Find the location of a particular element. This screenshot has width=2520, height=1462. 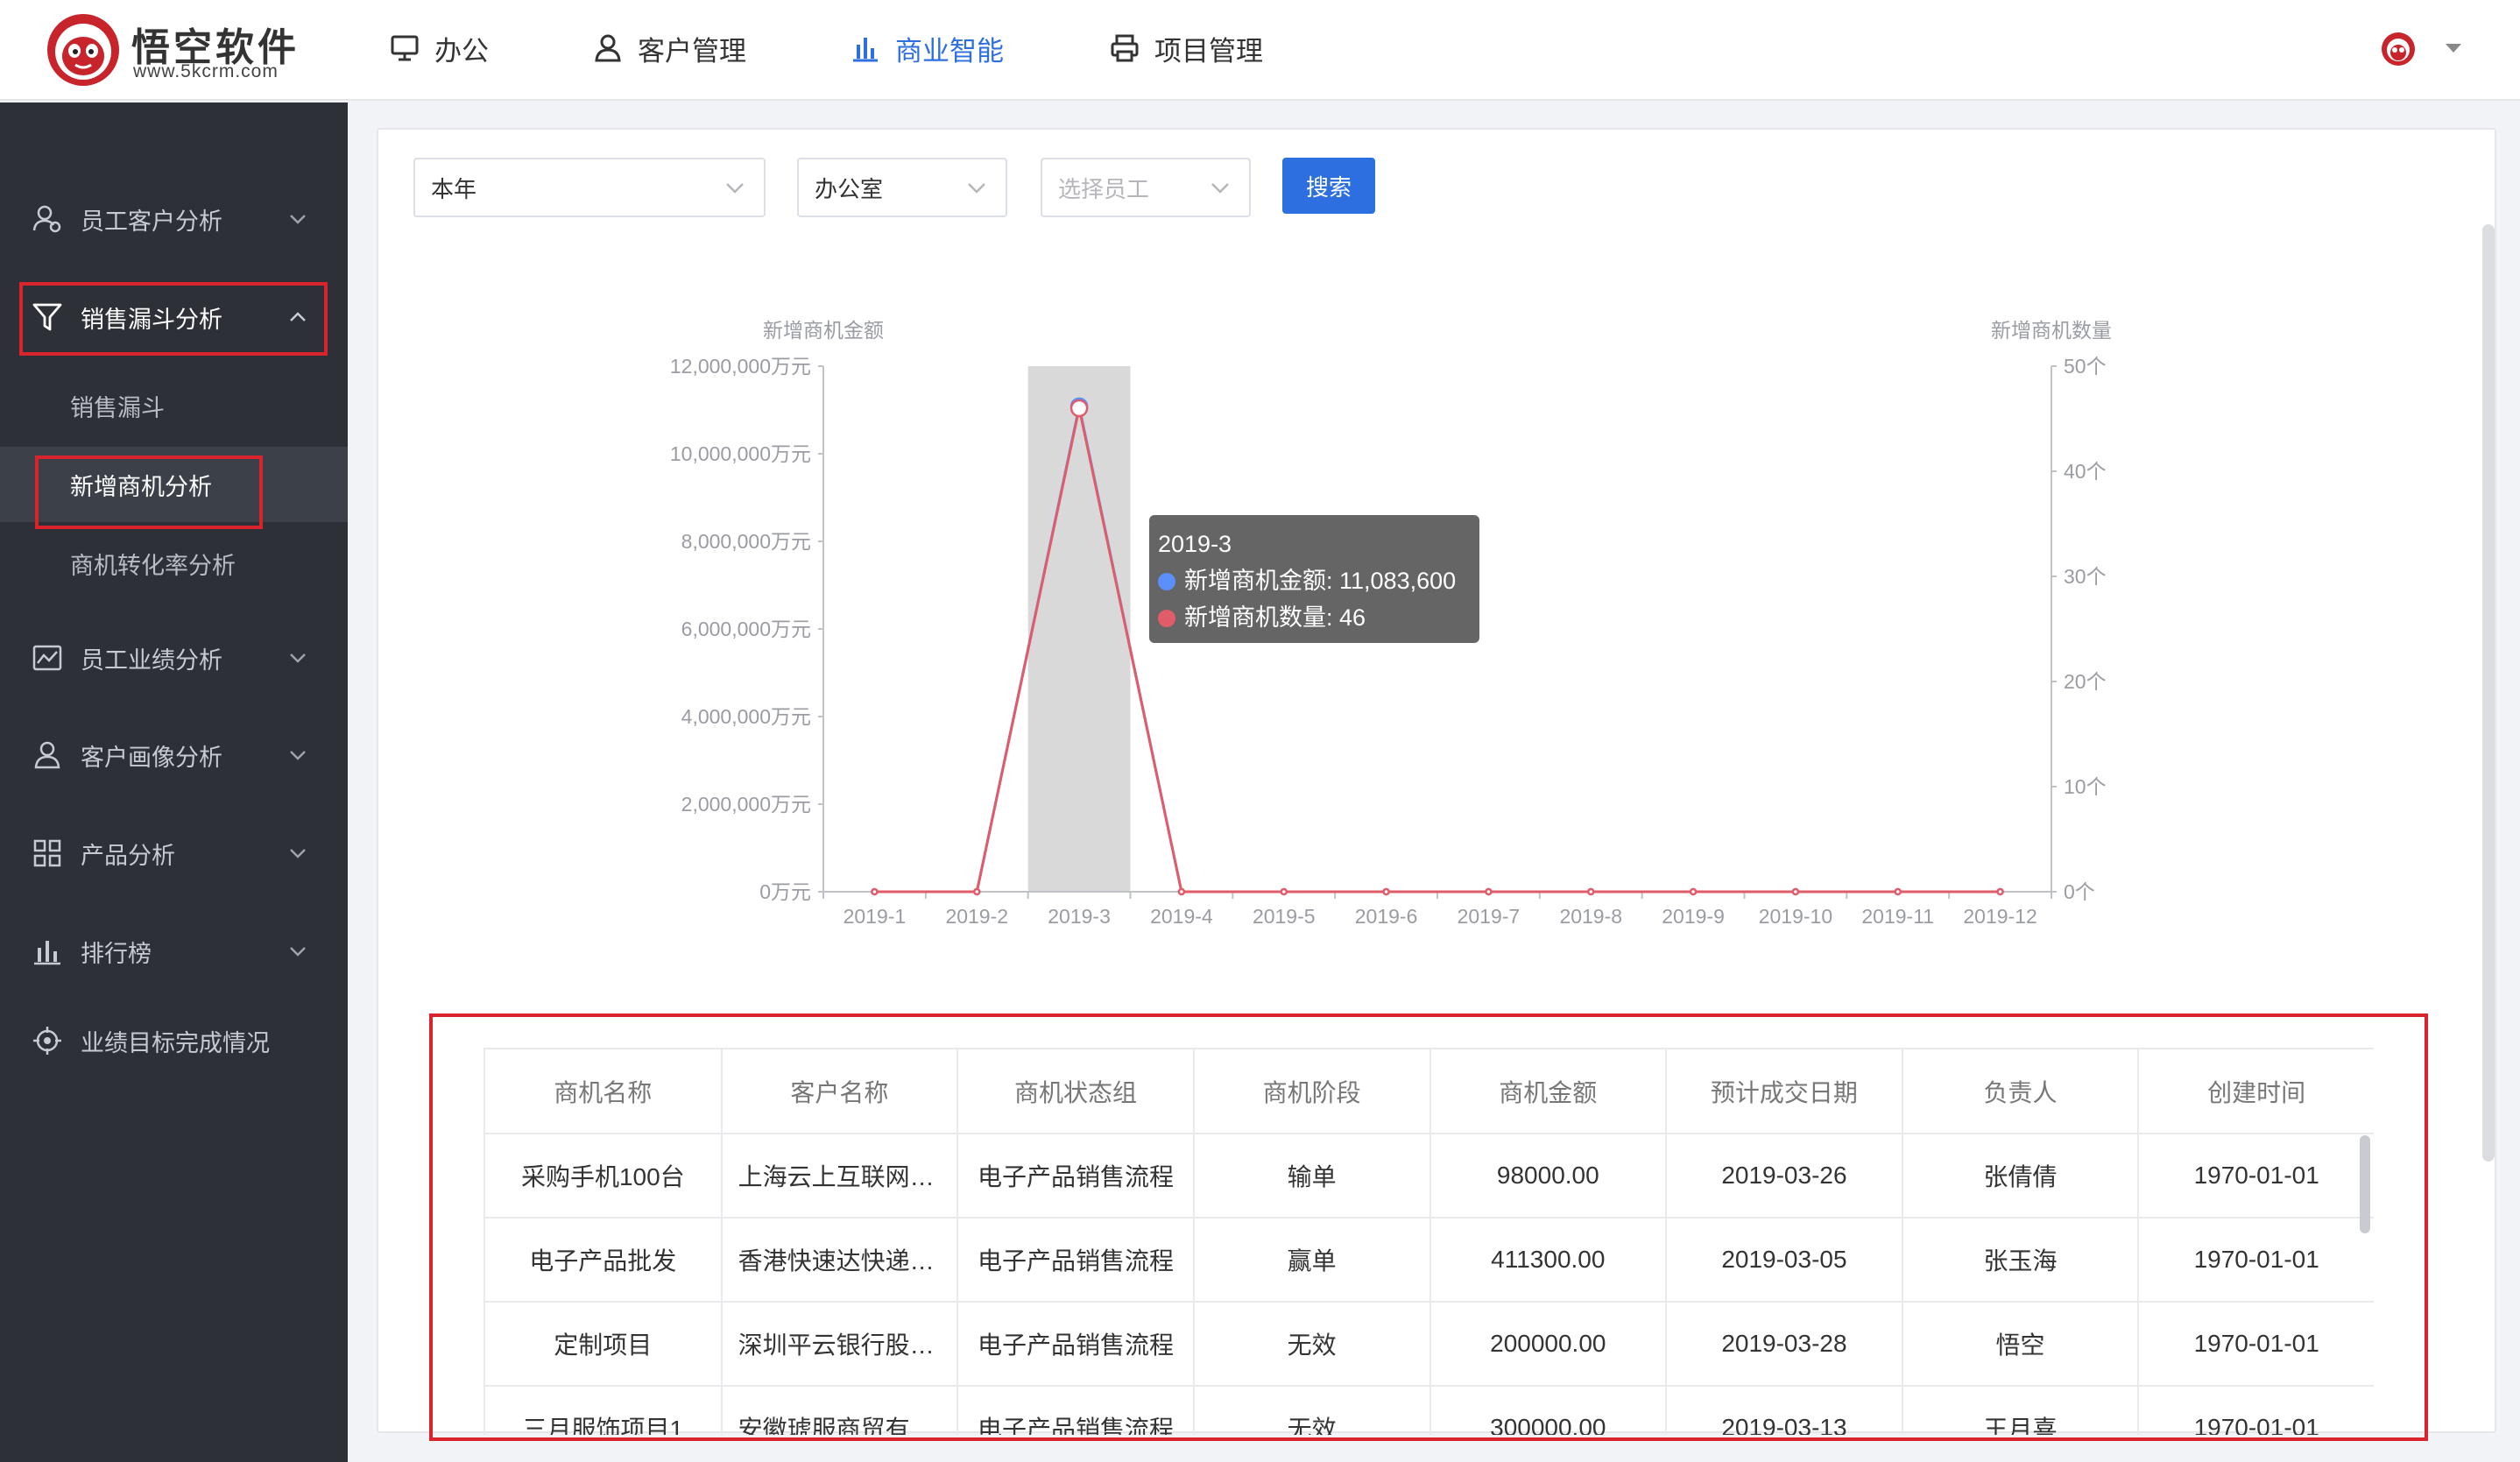

y-right-tick-label: 20个 is located at coordinates (2085, 681).